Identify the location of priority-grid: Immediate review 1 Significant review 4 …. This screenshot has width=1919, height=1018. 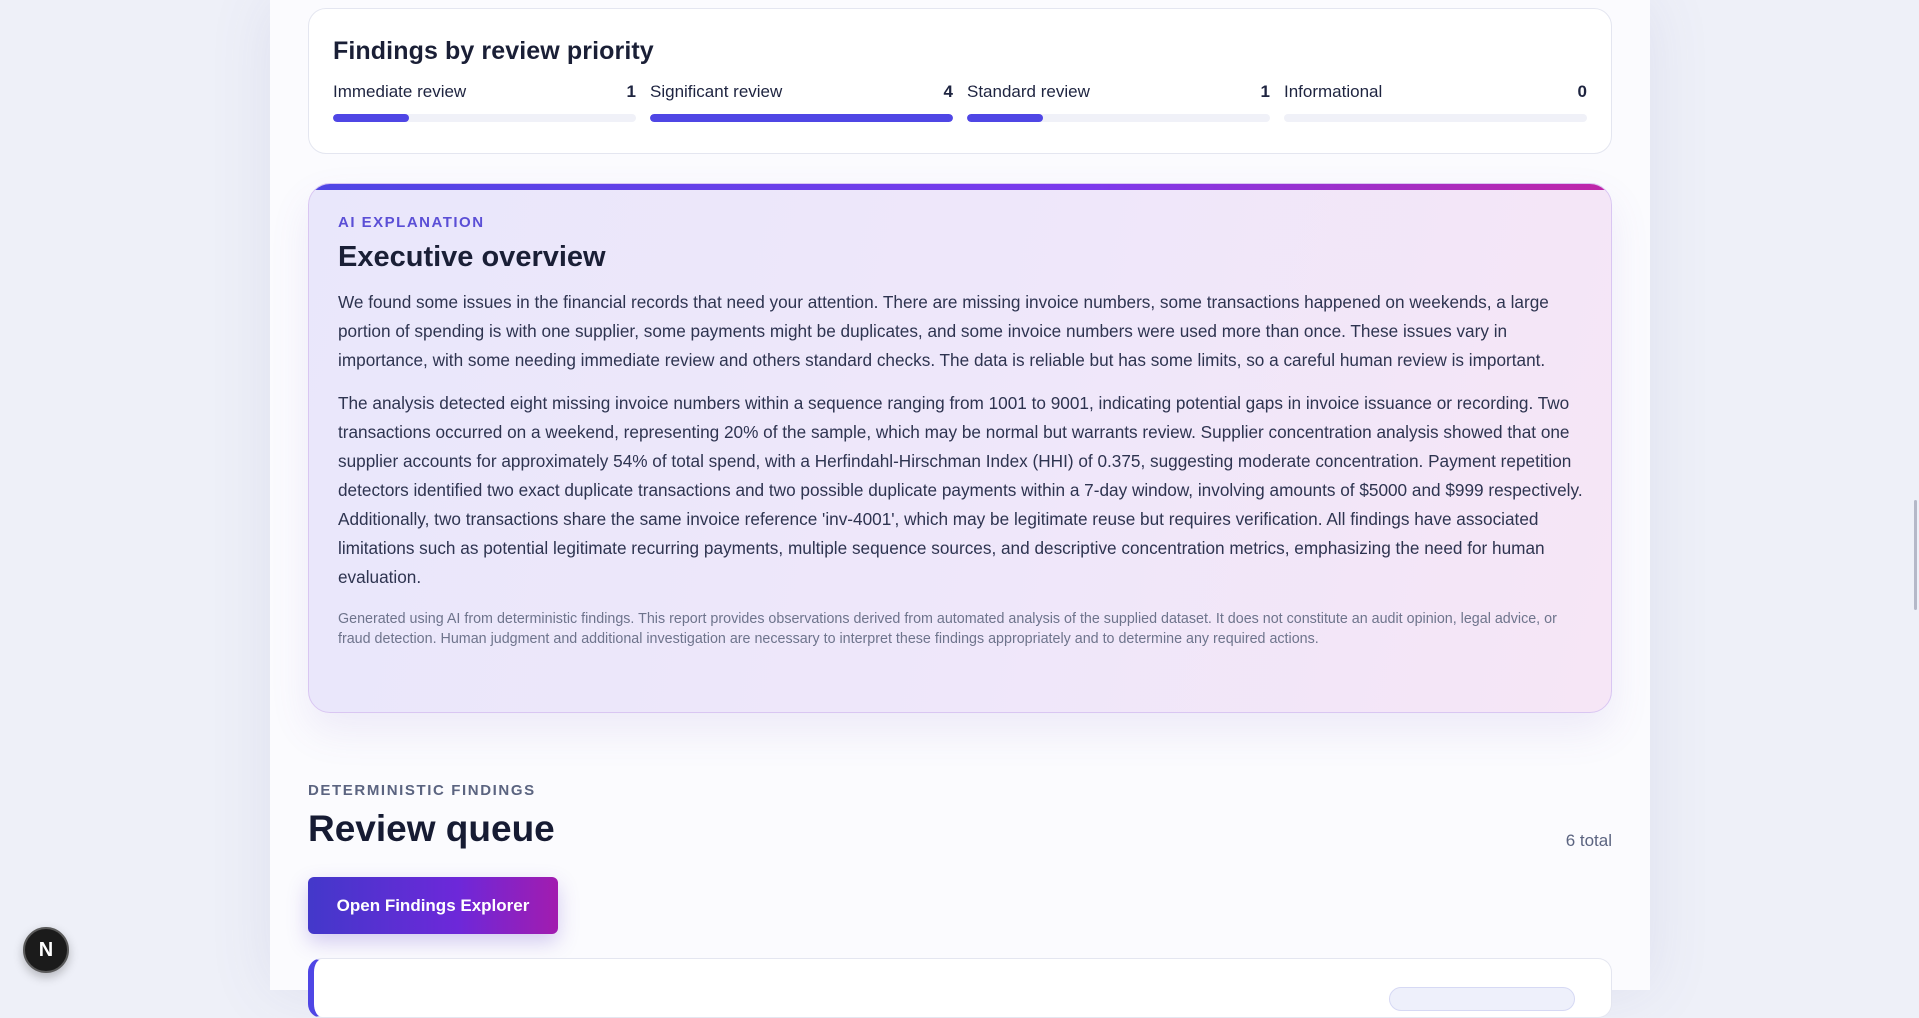
(960, 102).